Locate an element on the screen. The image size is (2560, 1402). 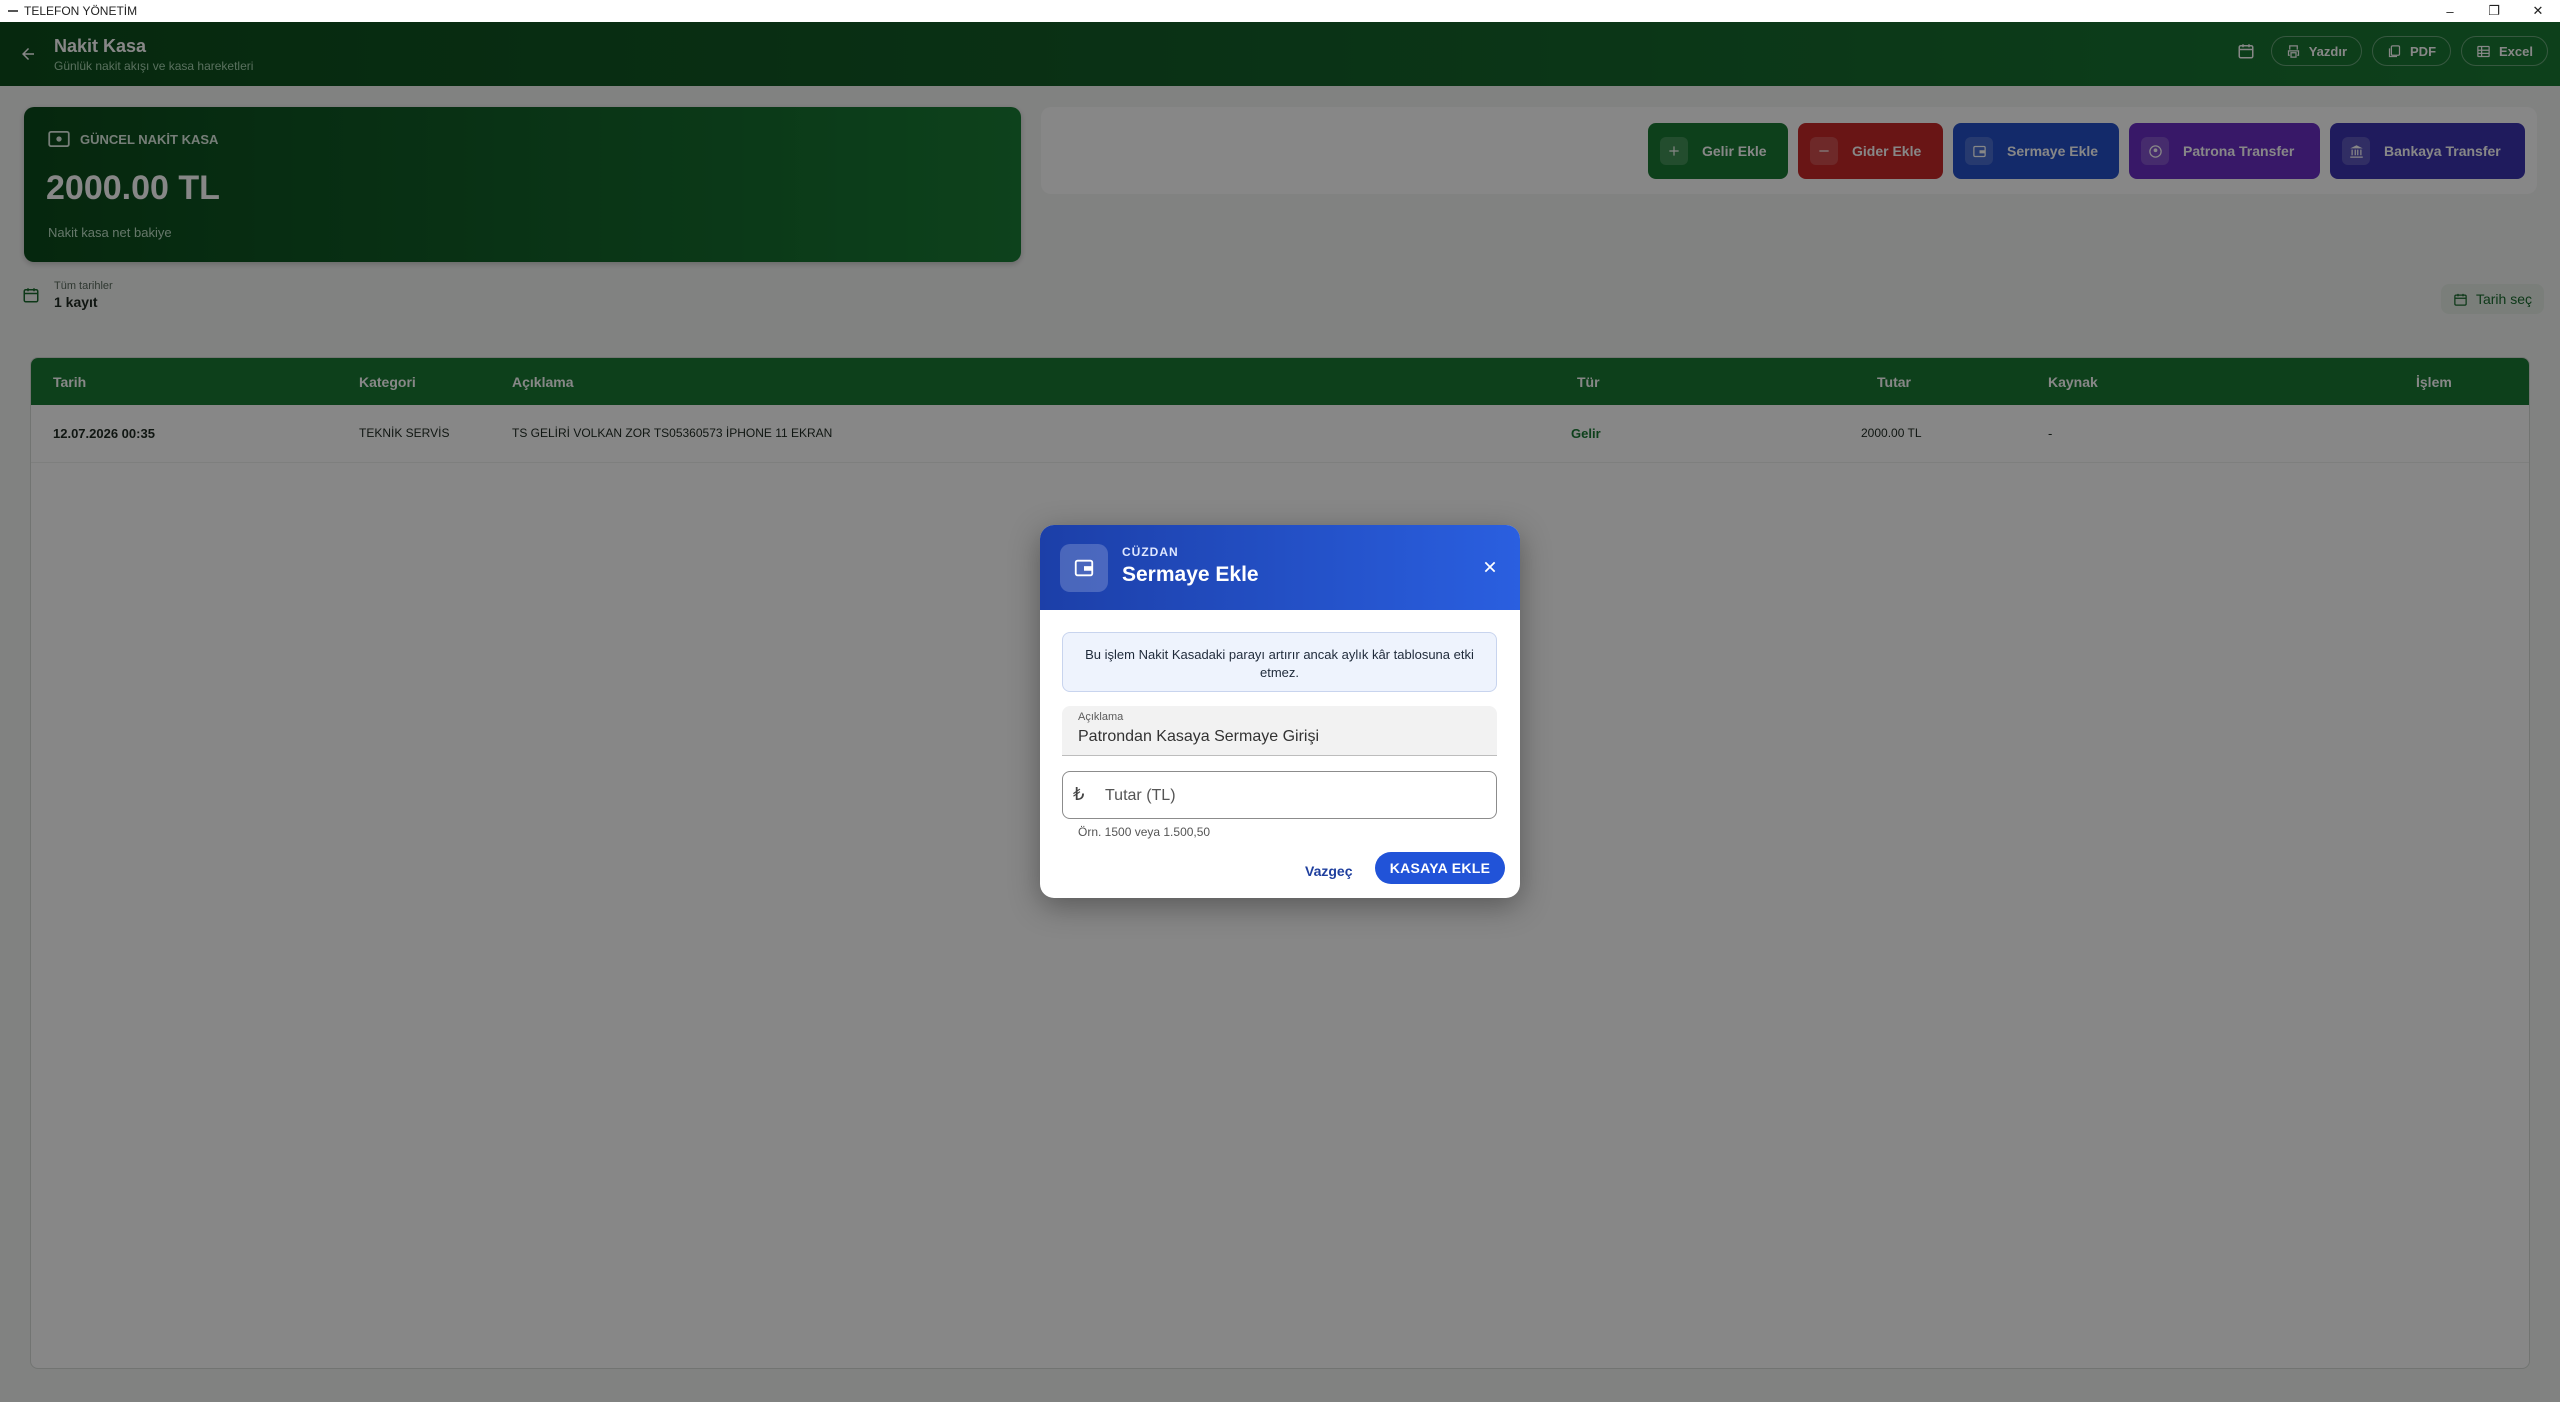
app-title-area: TELEFON YÖNETİM is located at coordinates (72, 11).